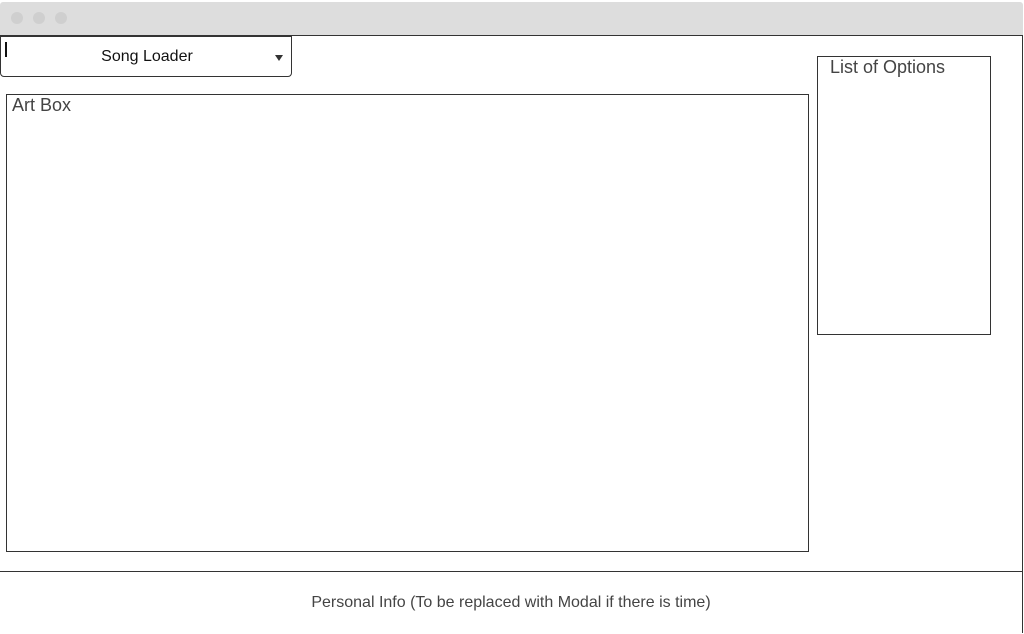 The image size is (1024, 634). I want to click on close-window-button, so click(17, 18).